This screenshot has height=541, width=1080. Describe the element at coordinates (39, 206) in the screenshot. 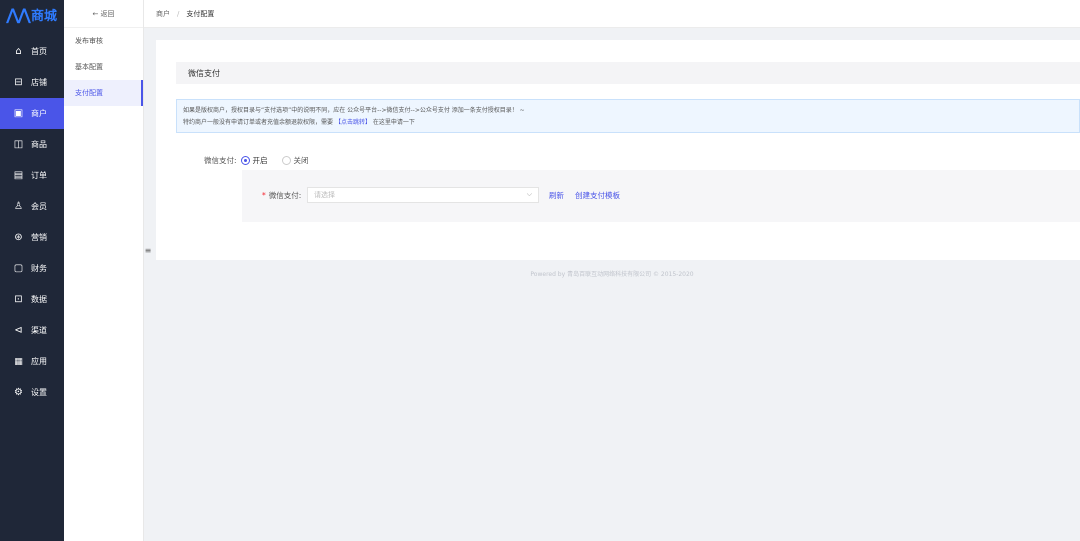

I see `sidebar-item-label: 会员` at that location.